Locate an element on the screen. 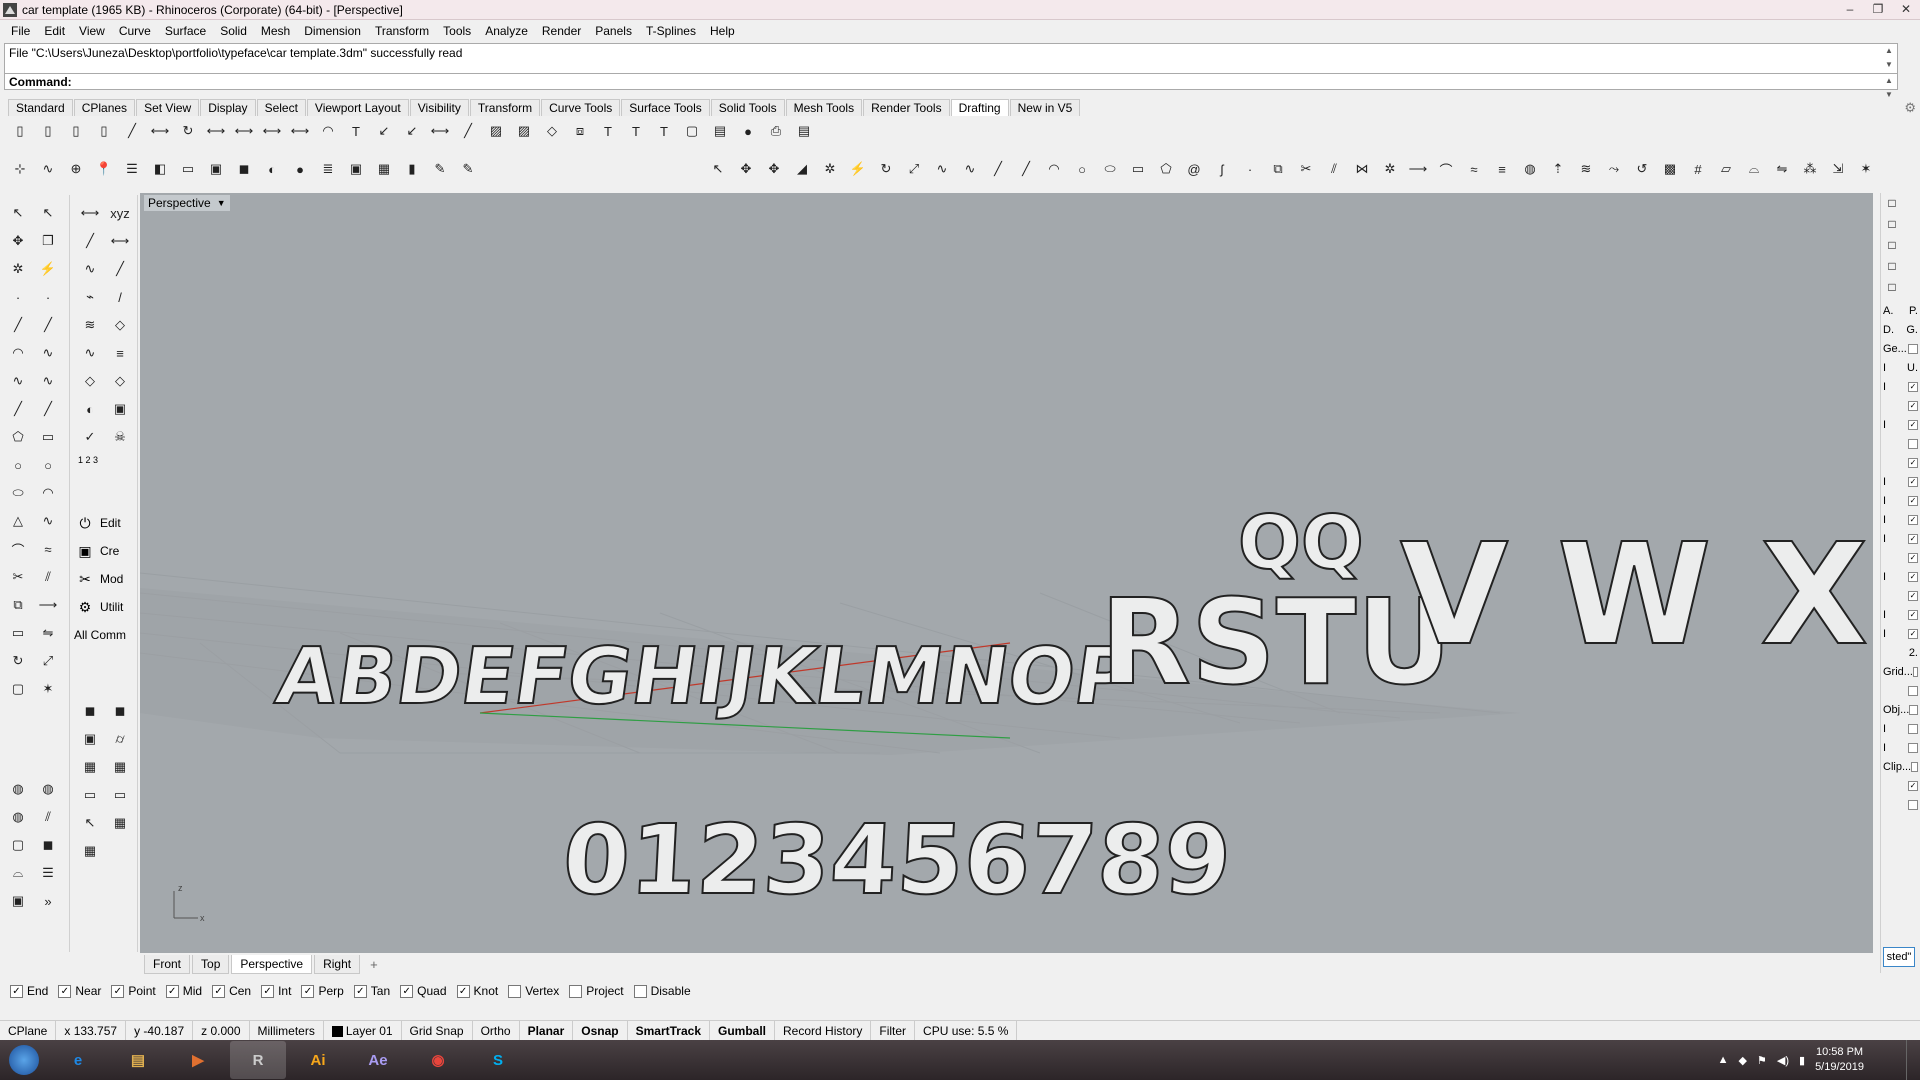 Image resolution: width=1920 pixels, height=1080 pixels. menu-tools: Tools is located at coordinates (457, 31).